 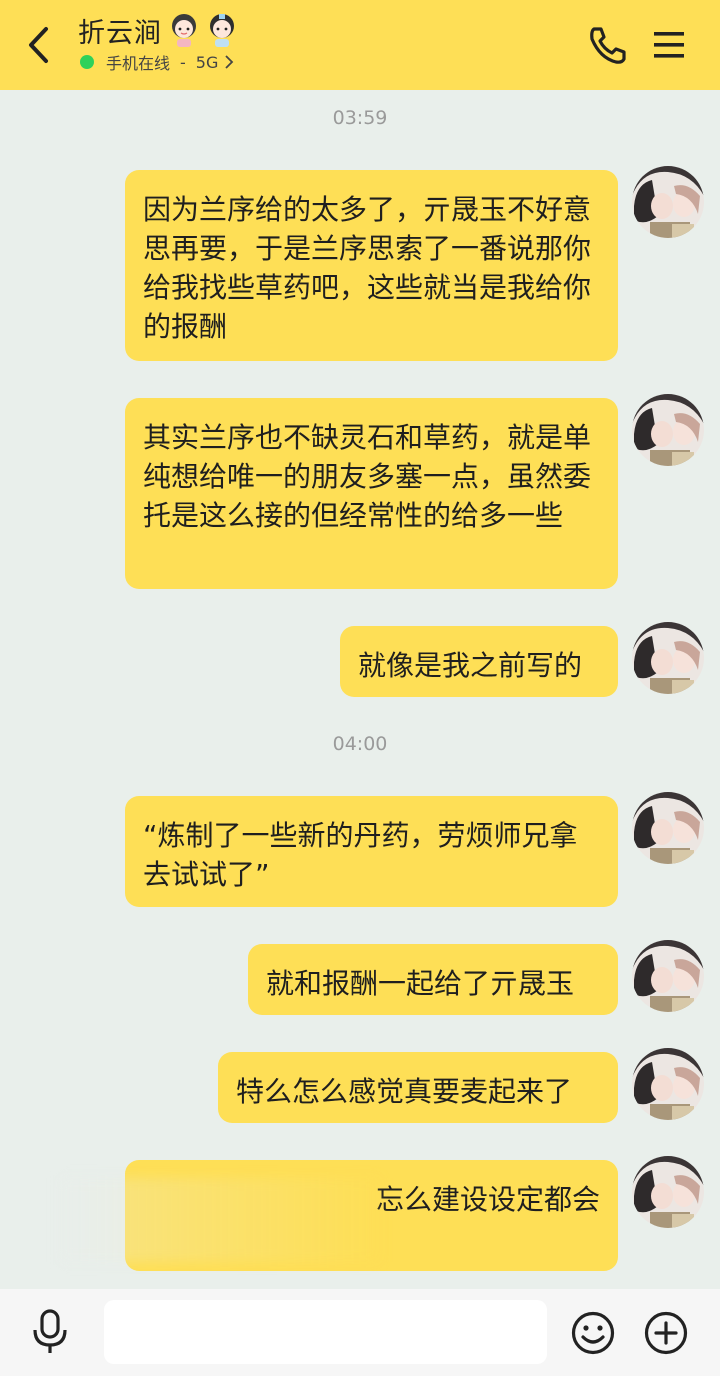 What do you see at coordinates (593, 1333) in the screenshot?
I see `smiley-icon` at bounding box center [593, 1333].